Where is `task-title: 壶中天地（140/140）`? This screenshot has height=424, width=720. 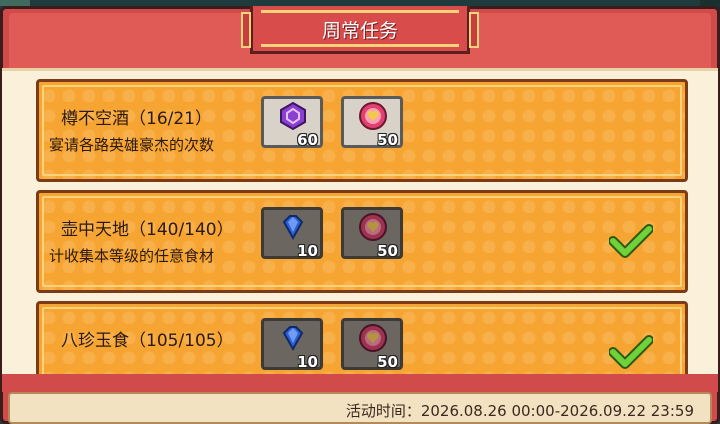 task-title: 壶中天地（140/140） is located at coordinates (147, 227).